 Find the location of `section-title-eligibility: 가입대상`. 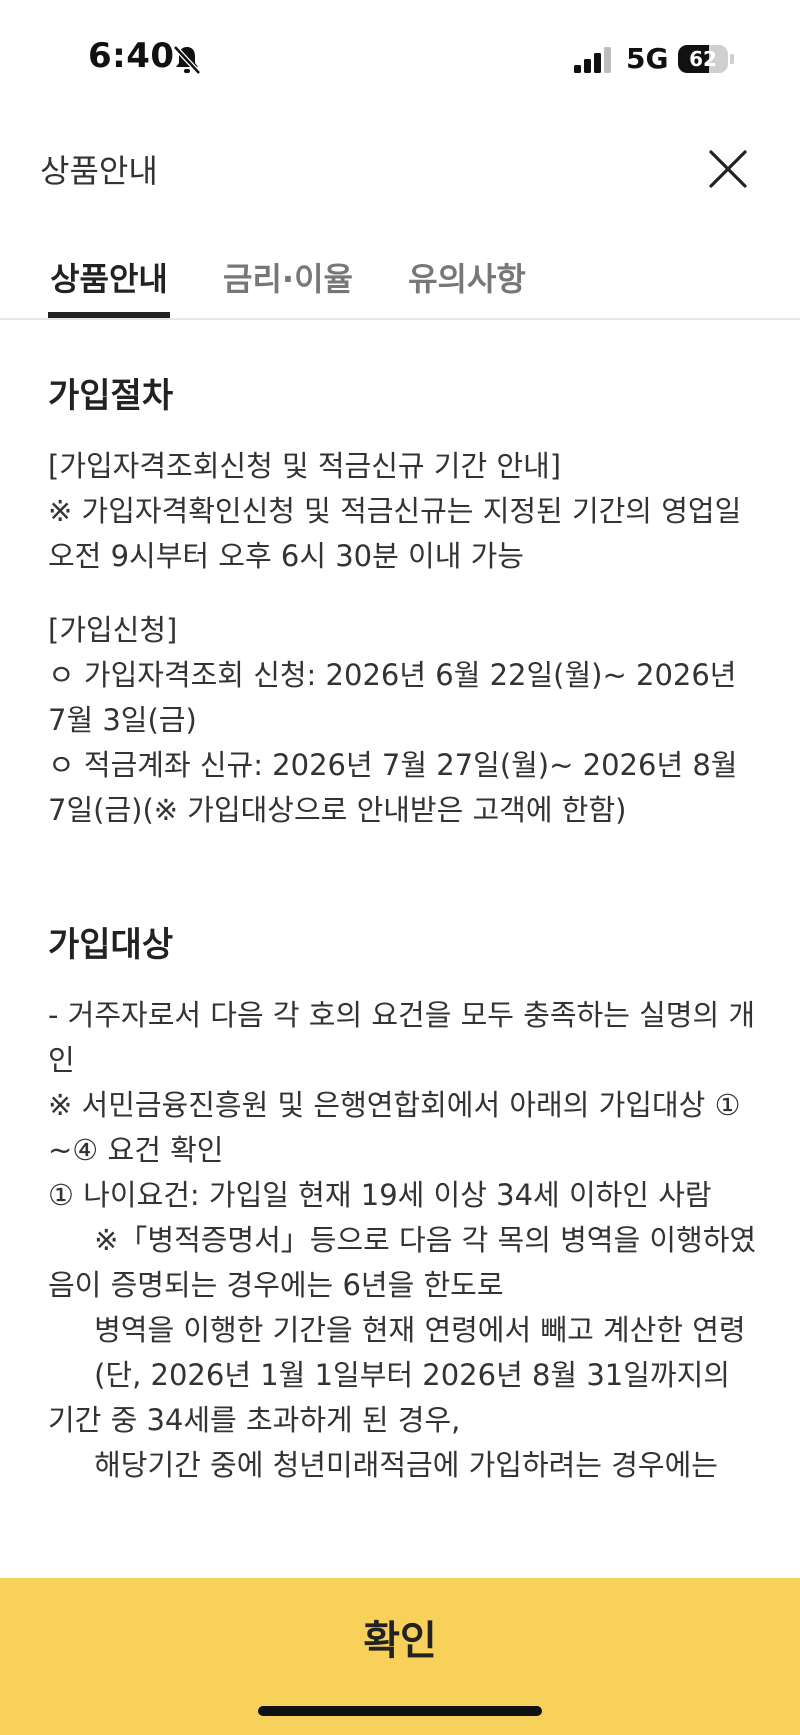

section-title-eligibility: 가입대상 is located at coordinates (111, 945).